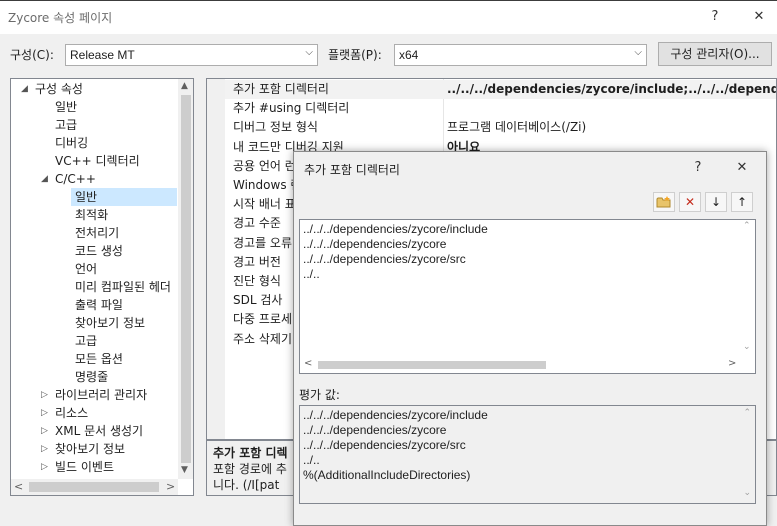 Image resolution: width=777 pixels, height=526 pixels. What do you see at coordinates (500, 108) in the screenshot?
I see `property-row: 추가 #using 디렉터리` at bounding box center [500, 108].